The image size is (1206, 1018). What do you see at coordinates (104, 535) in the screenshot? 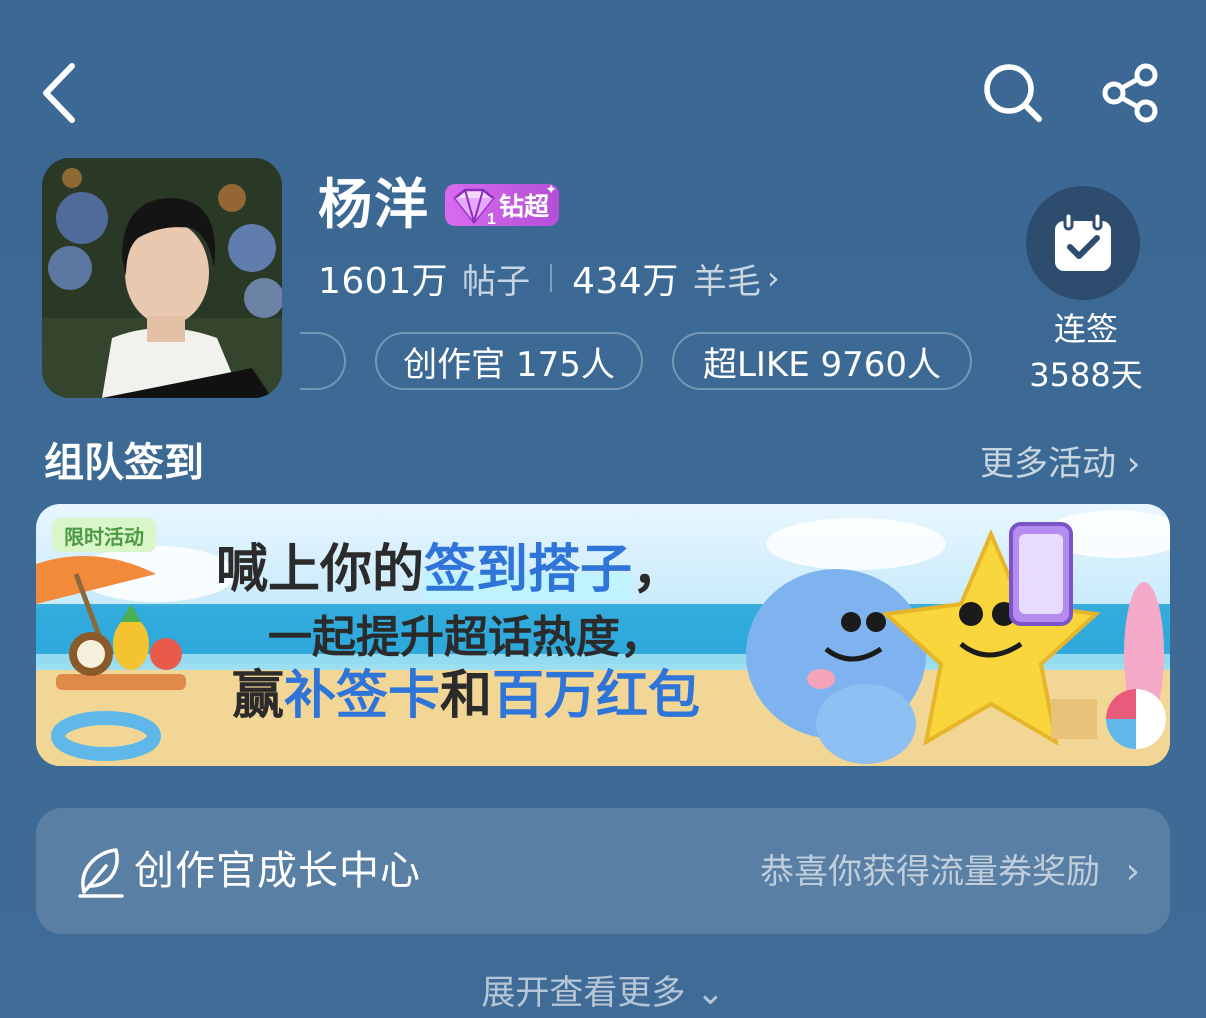
I see `limited-time-tag: 限时活动` at bounding box center [104, 535].